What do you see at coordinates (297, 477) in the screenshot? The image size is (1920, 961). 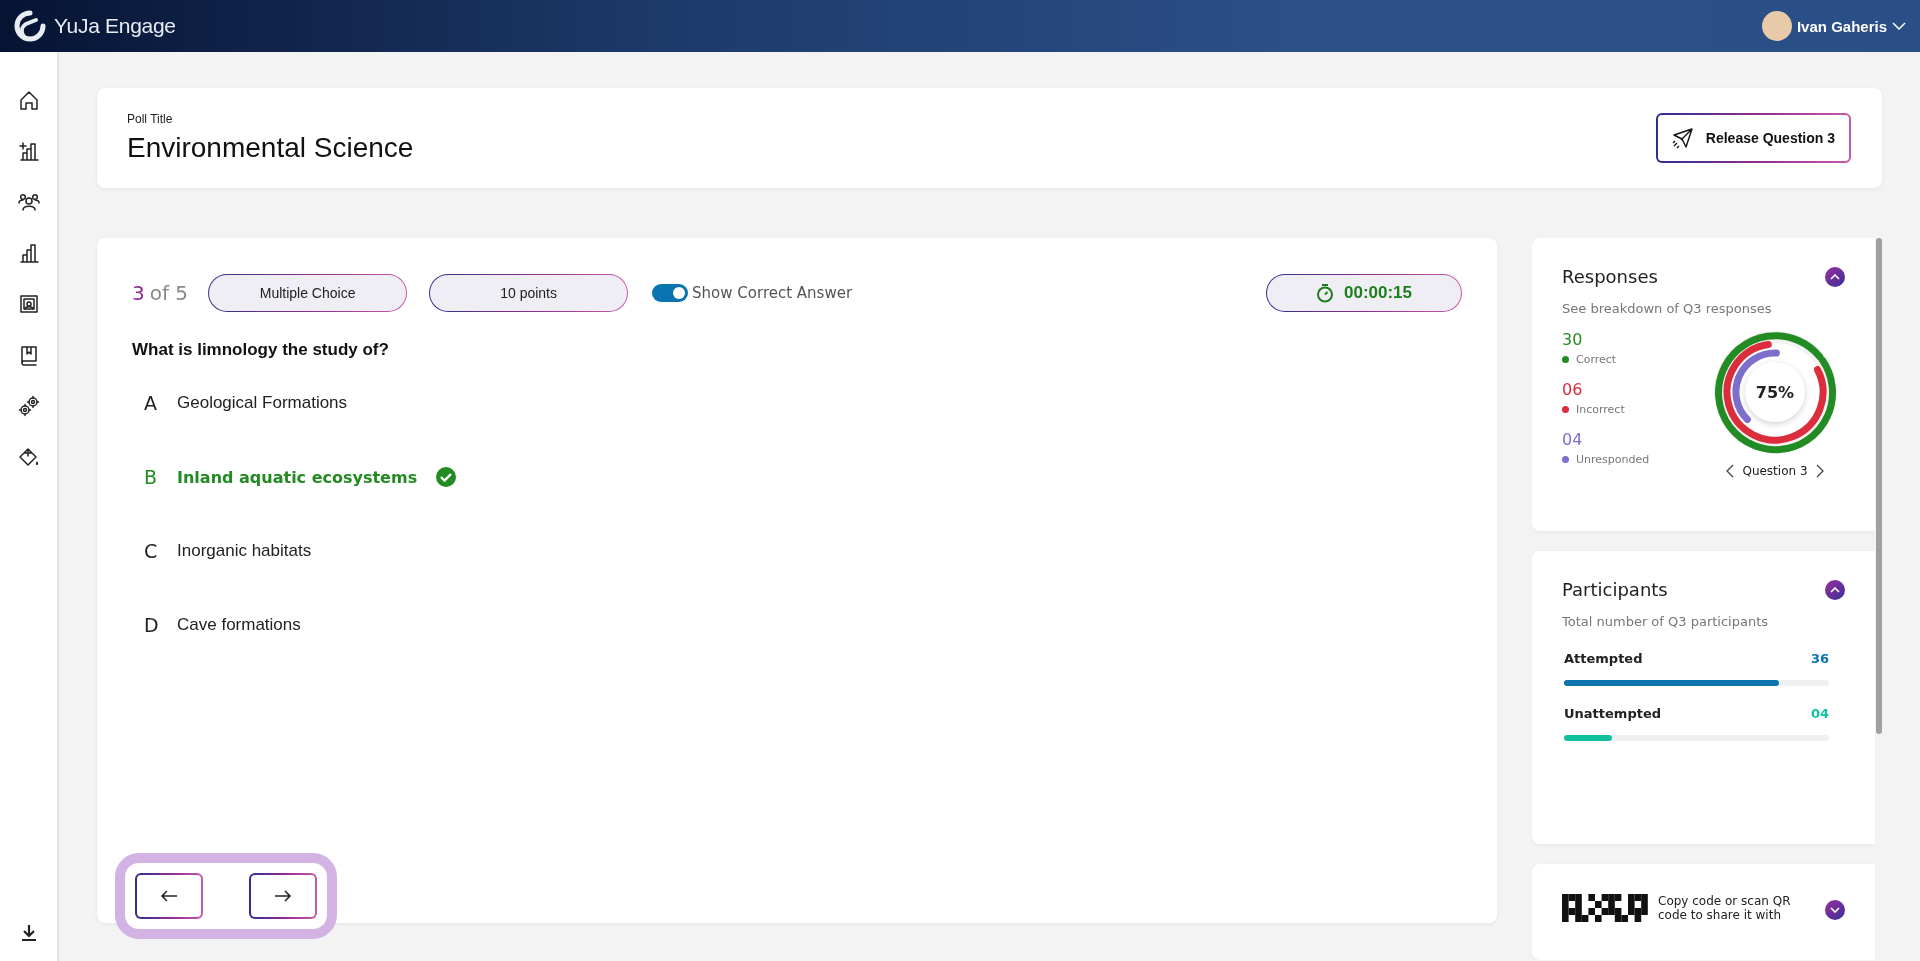 I see `answer-text: Inland aquatic ecosystems` at bounding box center [297, 477].